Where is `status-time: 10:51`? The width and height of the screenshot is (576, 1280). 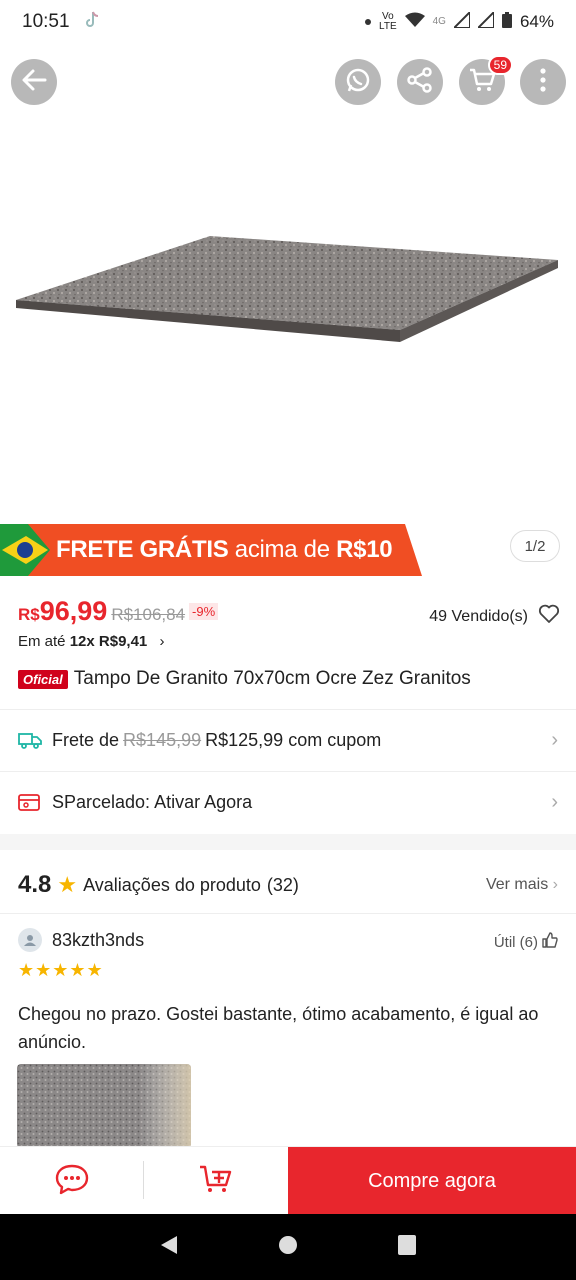
status-time: 10:51 is located at coordinates (46, 21).